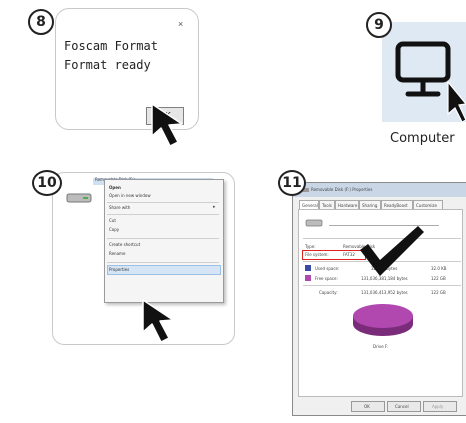 Image resolution: width=466 pixels, height=423 pixels. I want to click on menu-item-cut: Cut, so click(112, 220).